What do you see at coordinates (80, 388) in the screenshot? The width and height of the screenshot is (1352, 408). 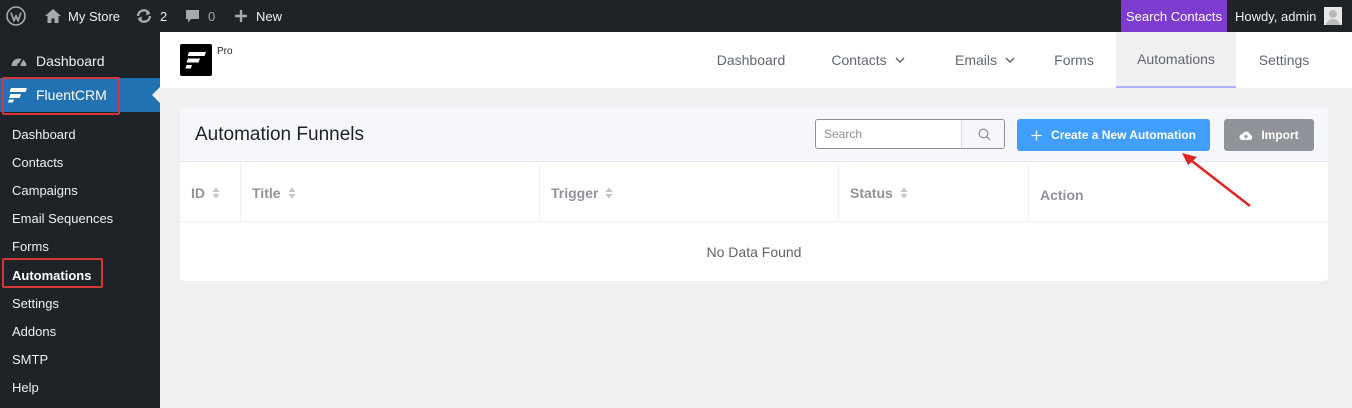 I see `submenu-item-help: Help` at bounding box center [80, 388].